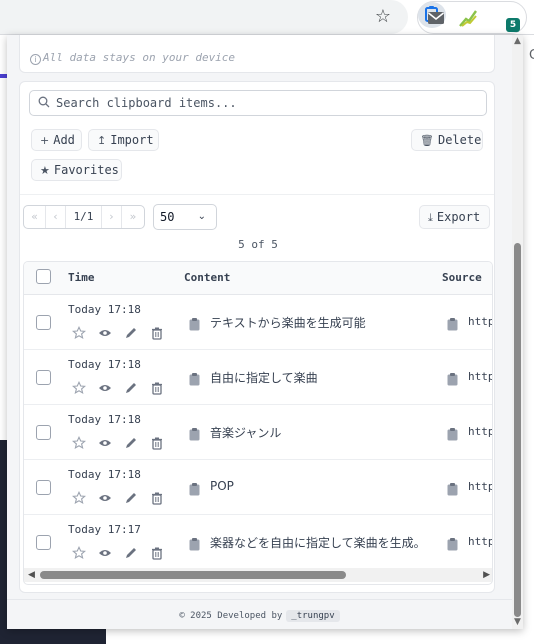 The image size is (534, 644). I want to click on header-content: Content, so click(207, 277).